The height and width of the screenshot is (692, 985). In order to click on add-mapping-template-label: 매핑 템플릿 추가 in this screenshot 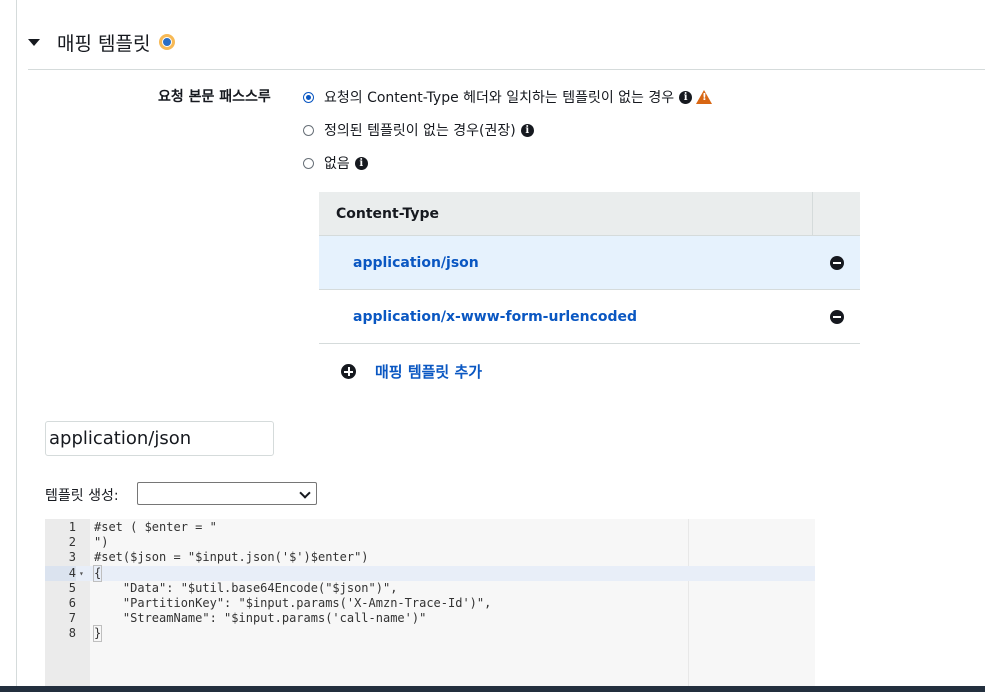, I will do `click(429, 372)`.